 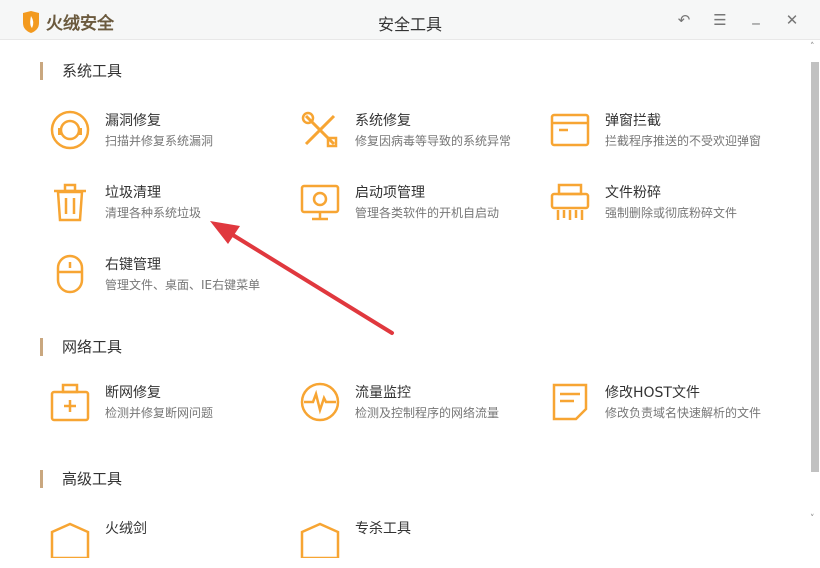 I want to click on scrollbar: ˄ ˅, so click(x=814, y=290).